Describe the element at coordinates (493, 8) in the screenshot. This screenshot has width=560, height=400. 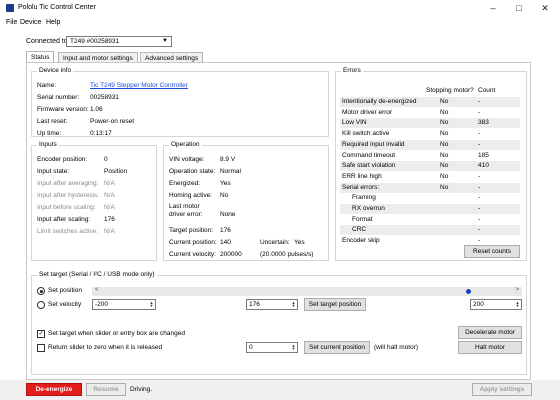
I see `minimize-icon: –` at that location.